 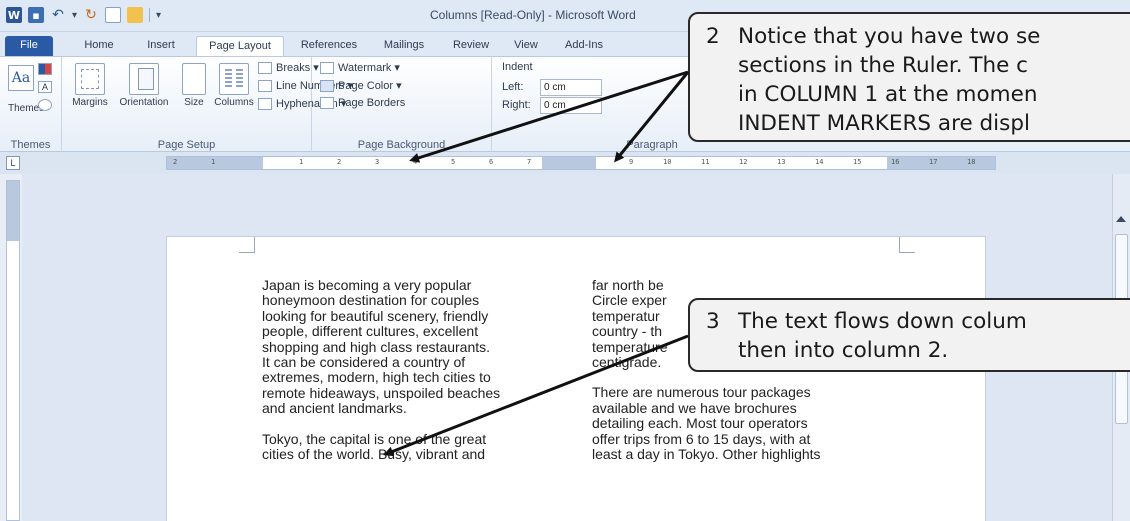 What do you see at coordinates (941, 163) in the screenshot?
I see `ruler-right-margin` at bounding box center [941, 163].